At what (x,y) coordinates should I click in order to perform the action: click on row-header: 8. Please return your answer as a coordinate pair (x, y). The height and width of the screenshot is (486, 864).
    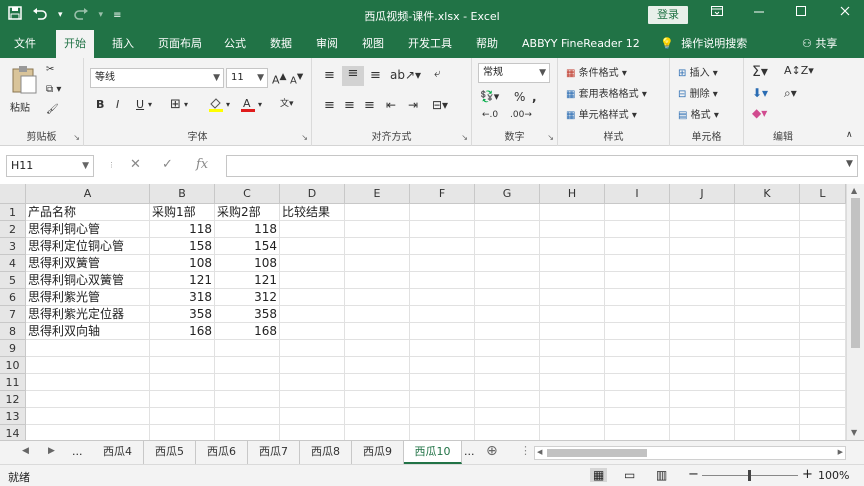
    Looking at the image, I should click on (13, 331).